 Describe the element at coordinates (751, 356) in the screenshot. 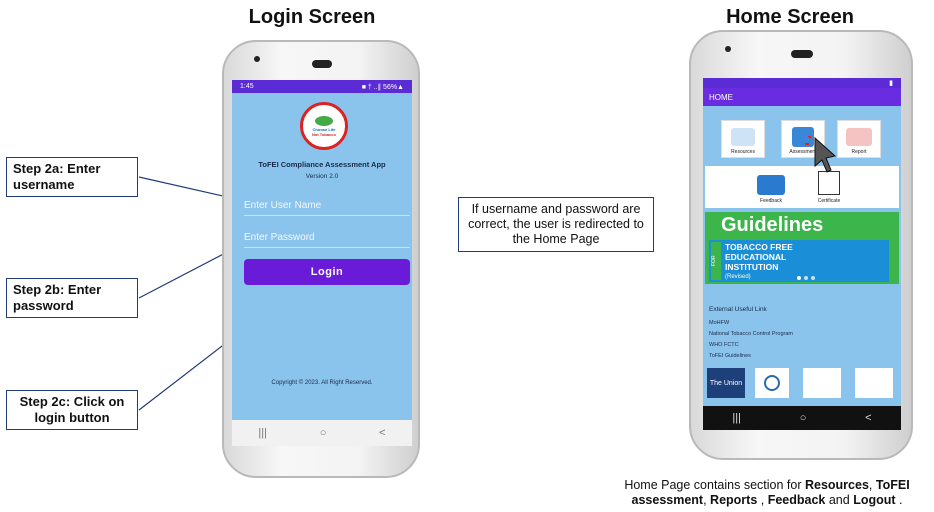

I see `link-tofei-guidelines: ToFEI Guidelines` at that location.